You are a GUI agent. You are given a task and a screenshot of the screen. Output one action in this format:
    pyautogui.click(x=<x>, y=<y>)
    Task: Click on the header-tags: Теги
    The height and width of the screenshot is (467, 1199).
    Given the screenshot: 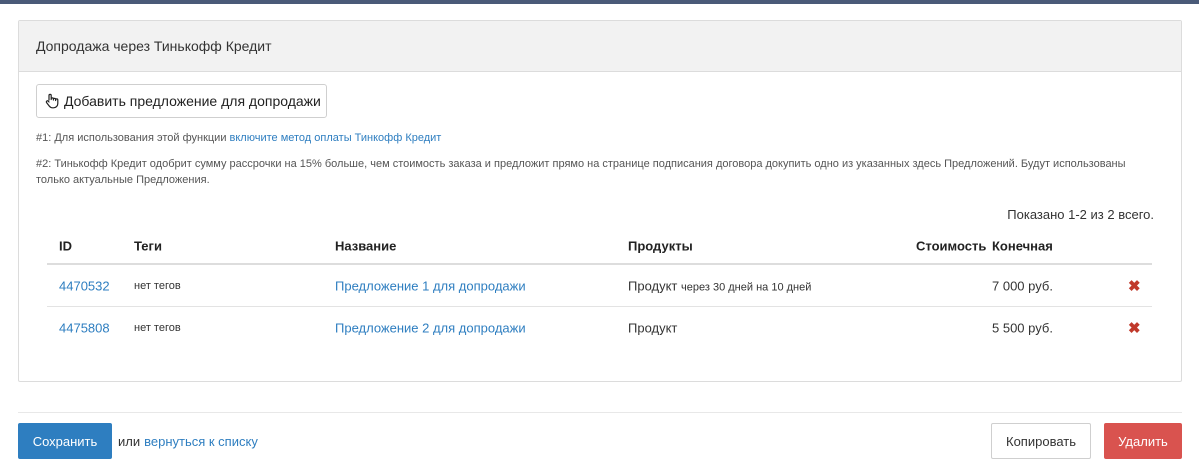 What is the action you would take?
    pyautogui.click(x=148, y=245)
    